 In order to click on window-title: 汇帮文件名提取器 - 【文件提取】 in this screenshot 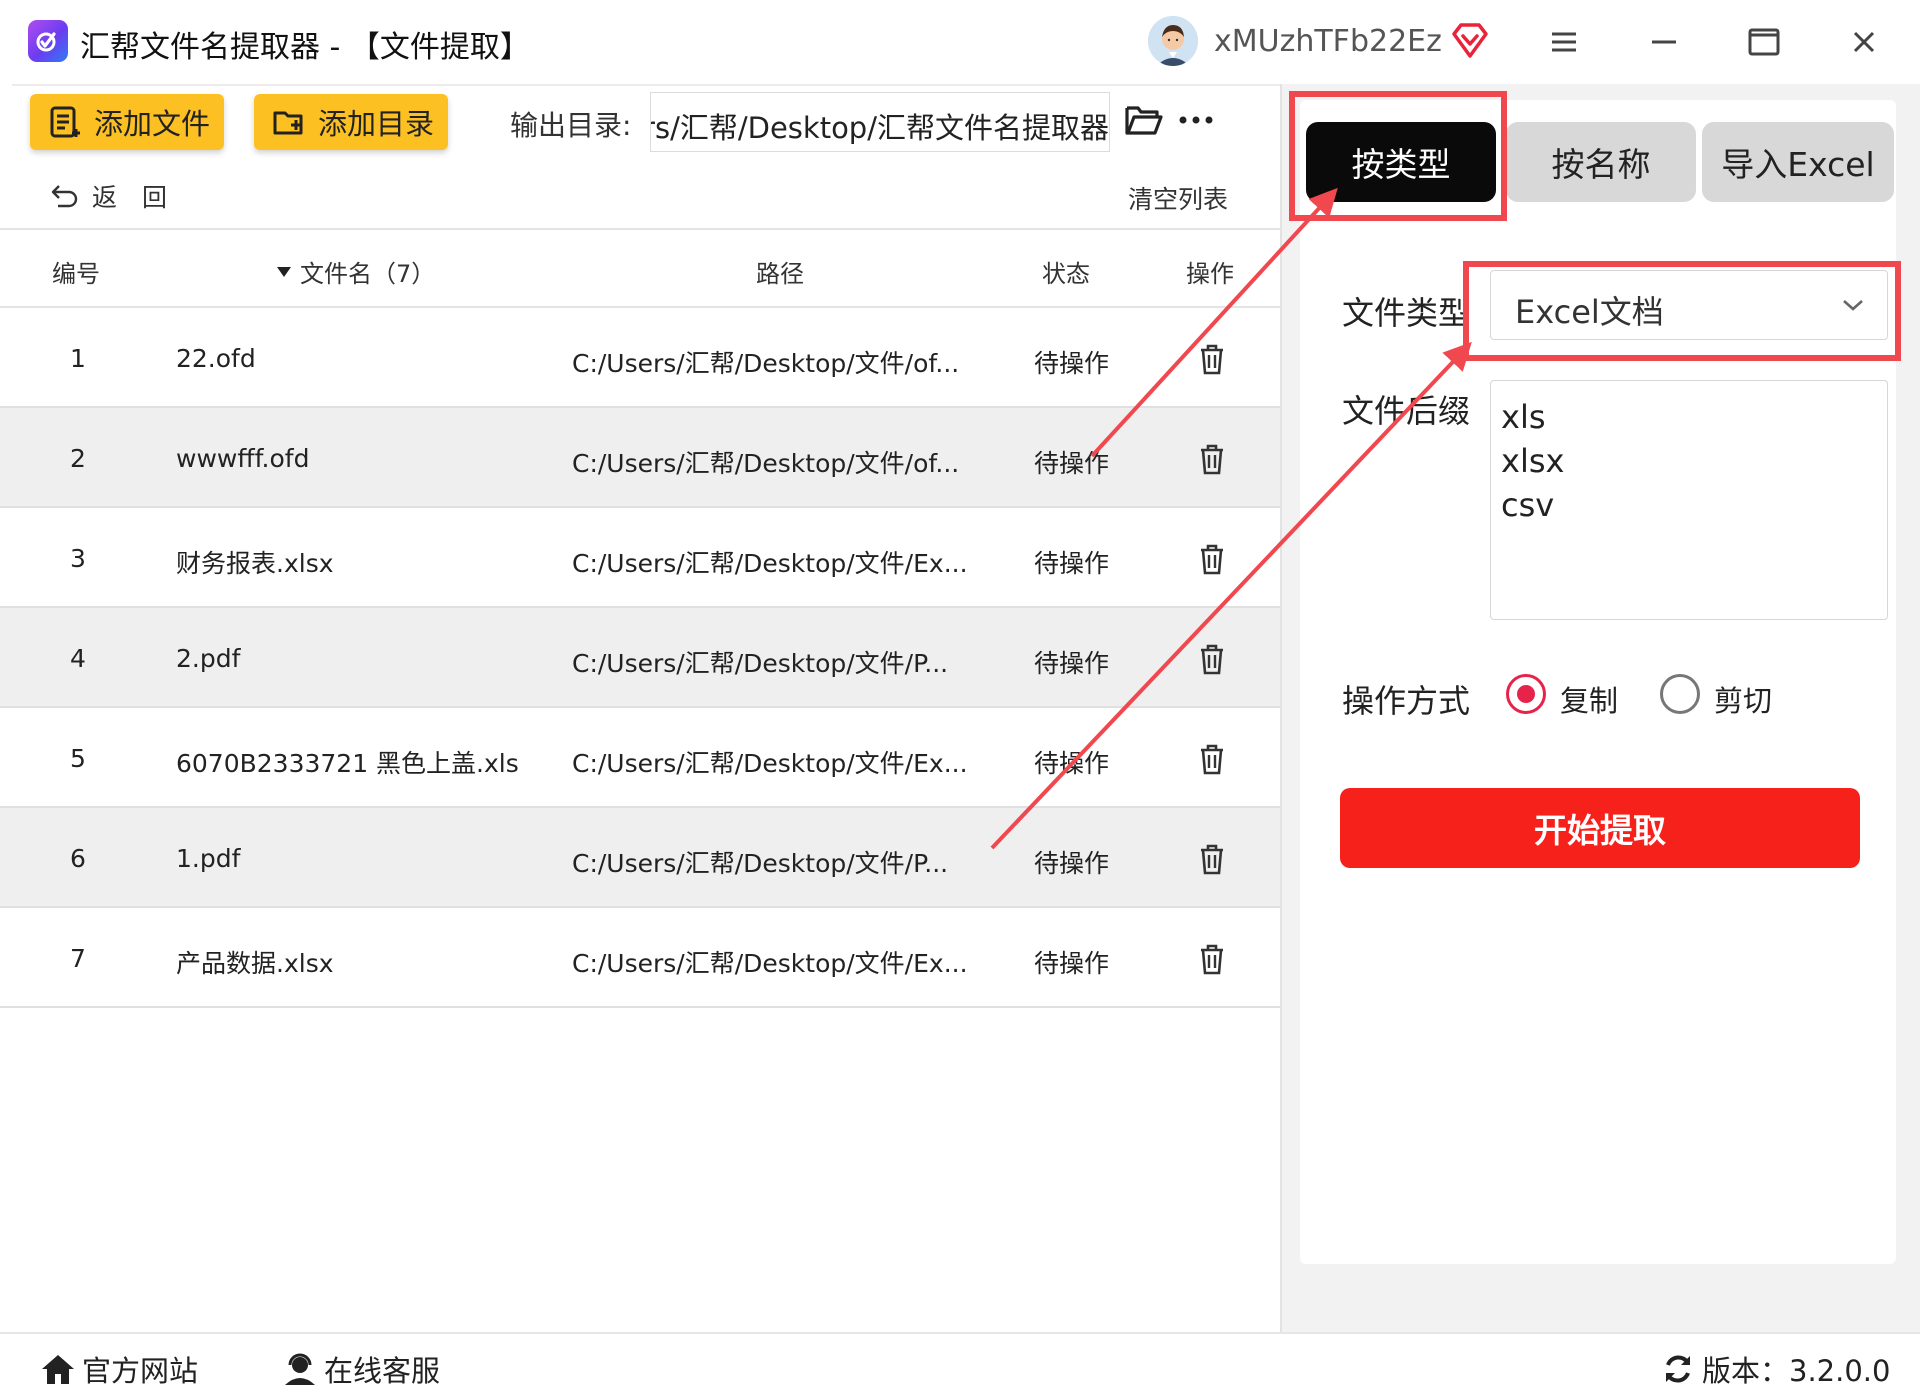, I will do `click(305, 47)`.